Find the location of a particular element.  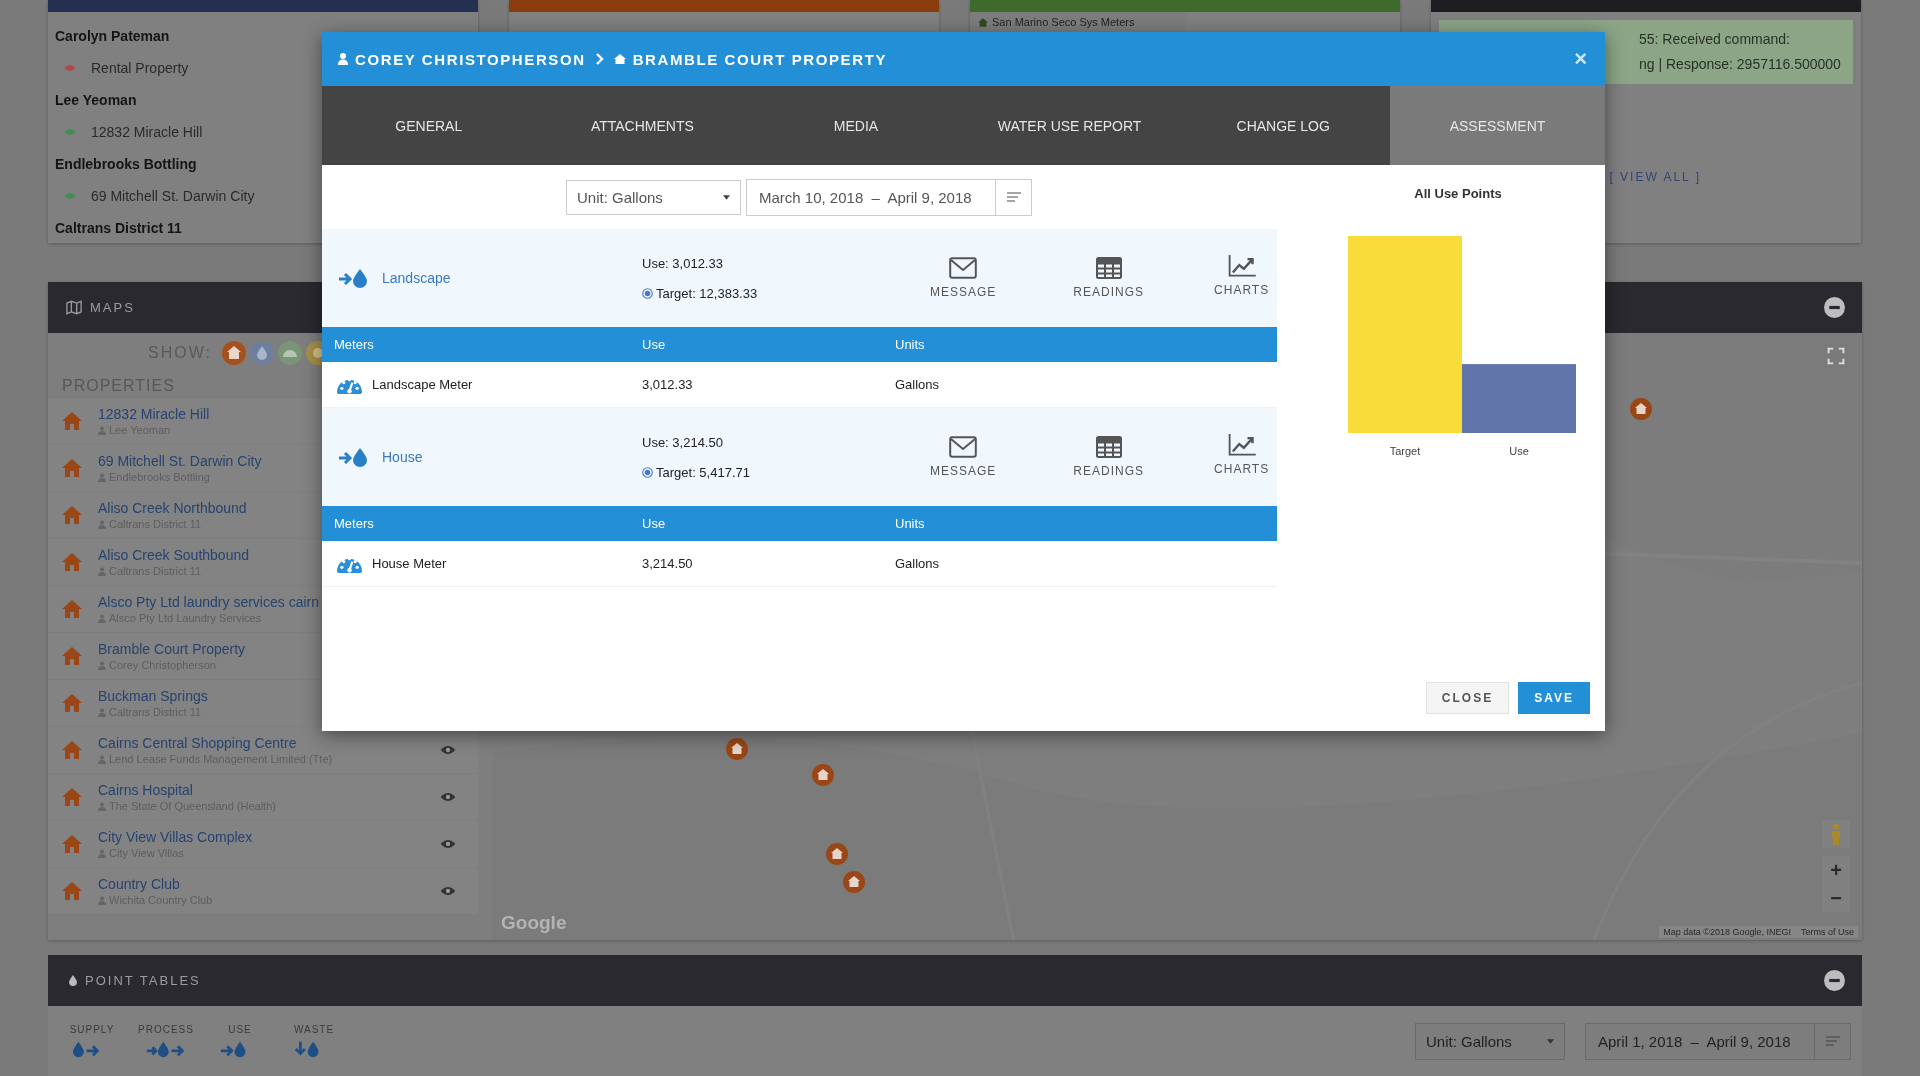

owner-name: Caltrans District 11 is located at coordinates (119, 228).